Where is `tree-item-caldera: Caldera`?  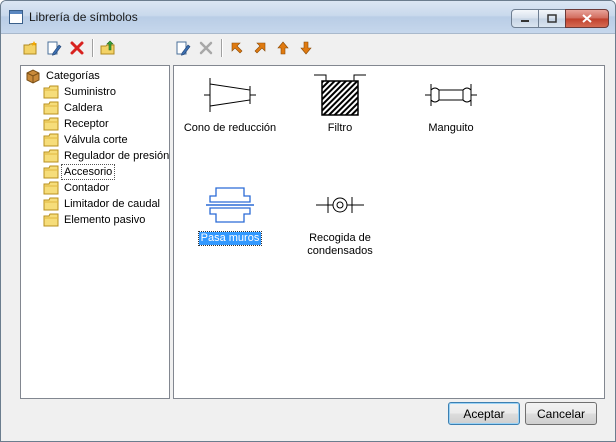 tree-item-caldera: Caldera is located at coordinates (74, 108).